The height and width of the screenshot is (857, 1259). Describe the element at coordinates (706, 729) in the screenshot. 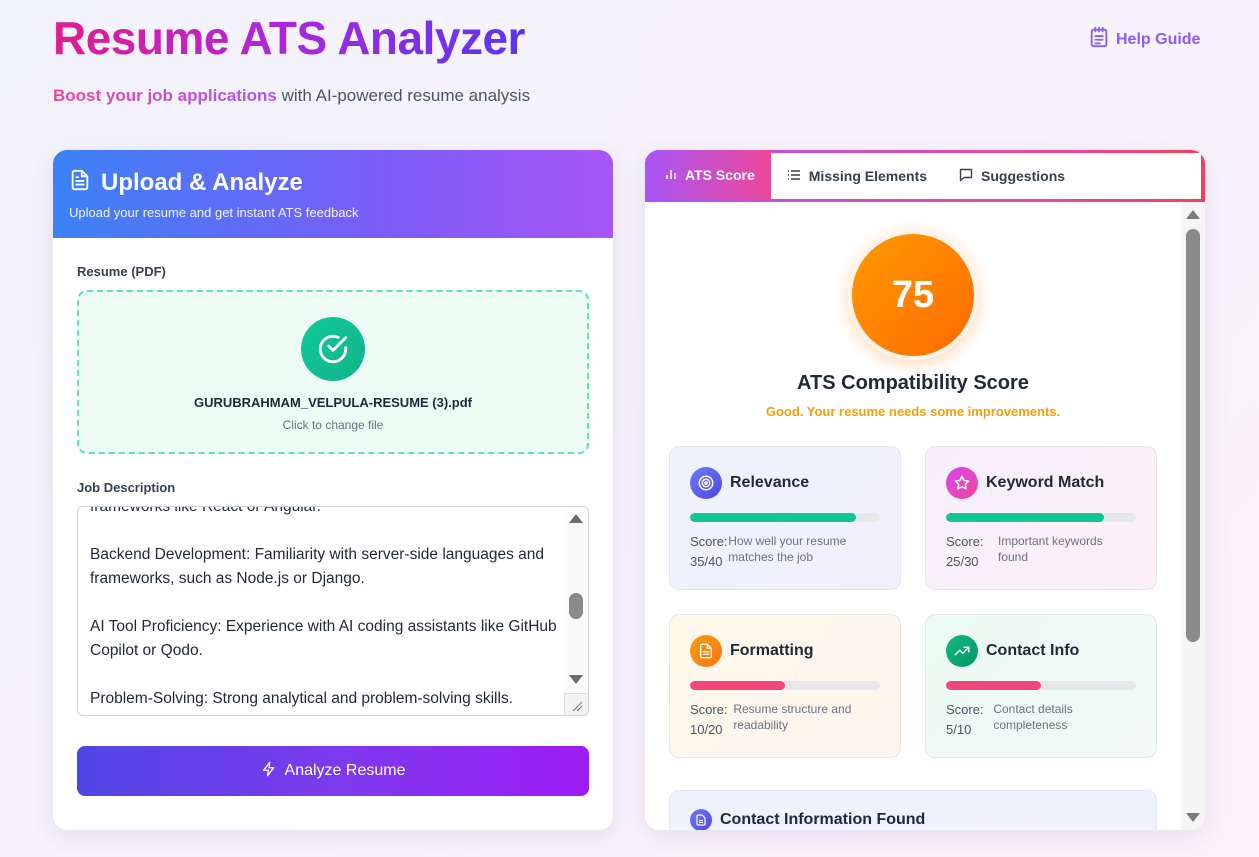

I see `metric-score: 10/20` at that location.